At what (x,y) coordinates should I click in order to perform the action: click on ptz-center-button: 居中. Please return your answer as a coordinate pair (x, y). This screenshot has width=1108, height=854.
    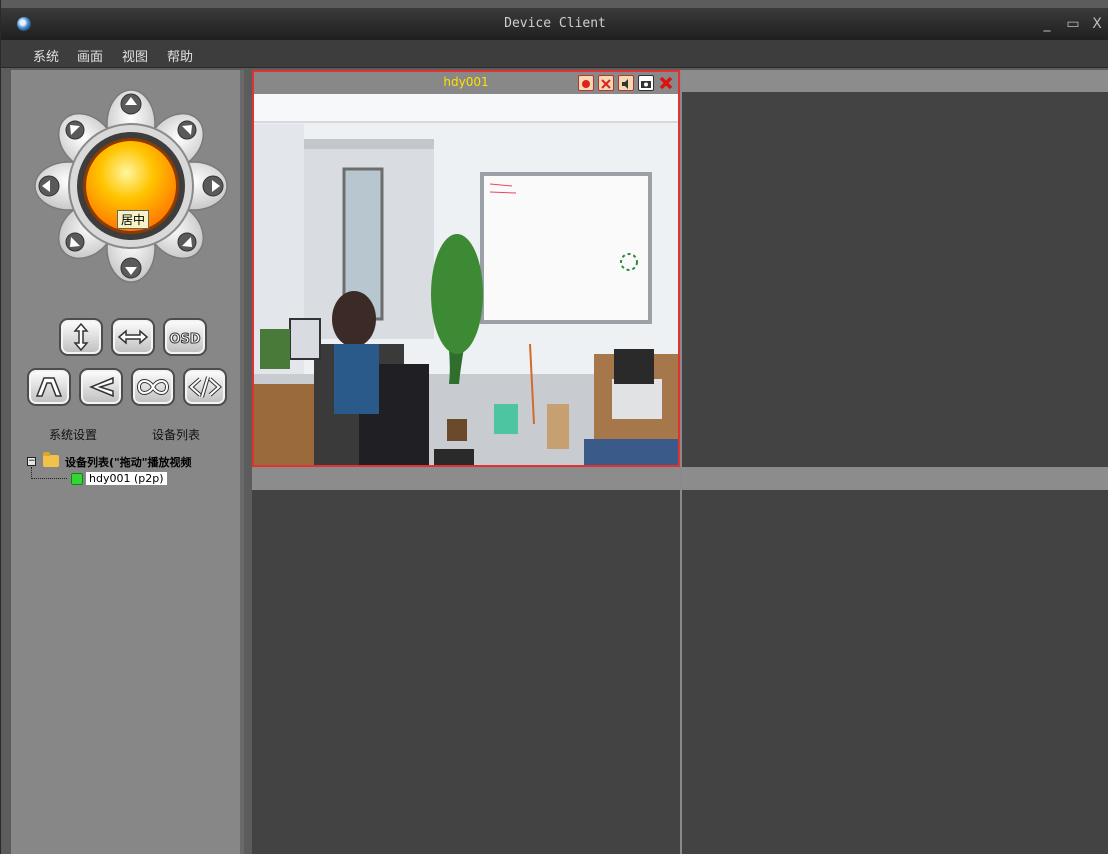
    Looking at the image, I should click on (133, 219).